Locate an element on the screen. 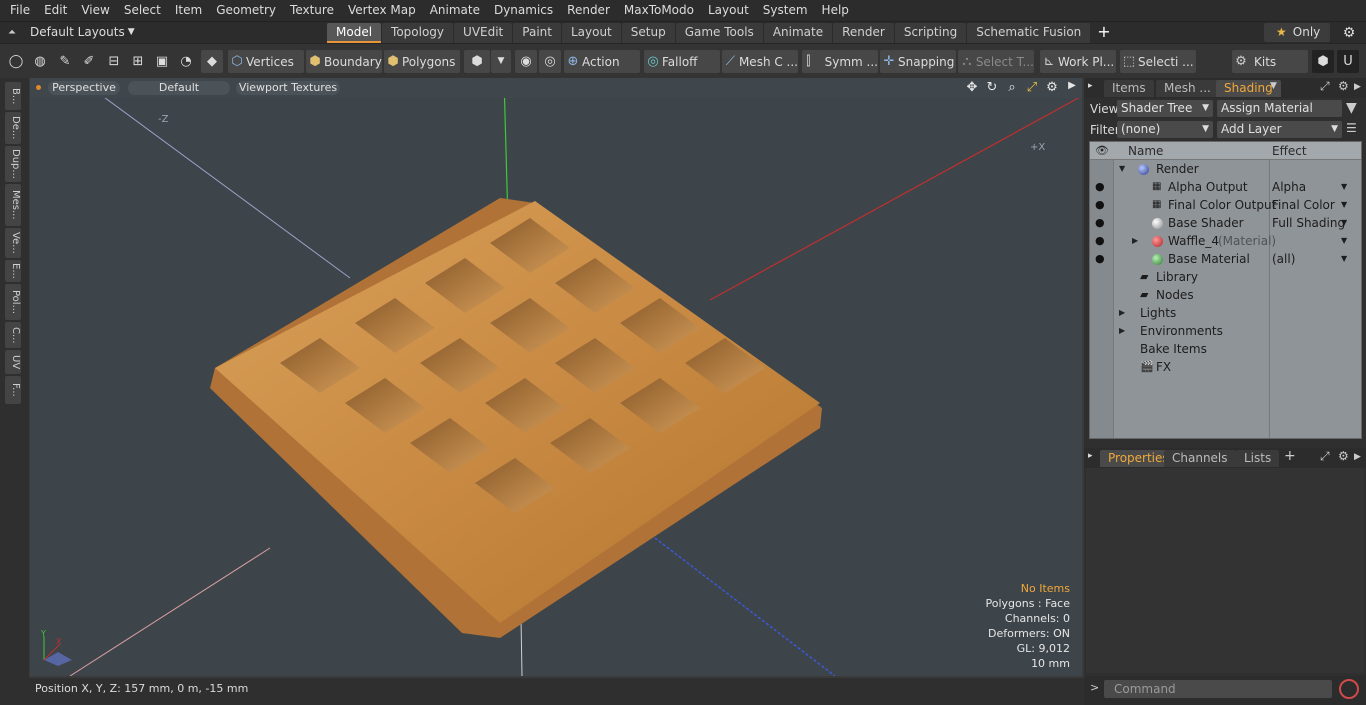  tab-animate: Animate is located at coordinates (798, 33).